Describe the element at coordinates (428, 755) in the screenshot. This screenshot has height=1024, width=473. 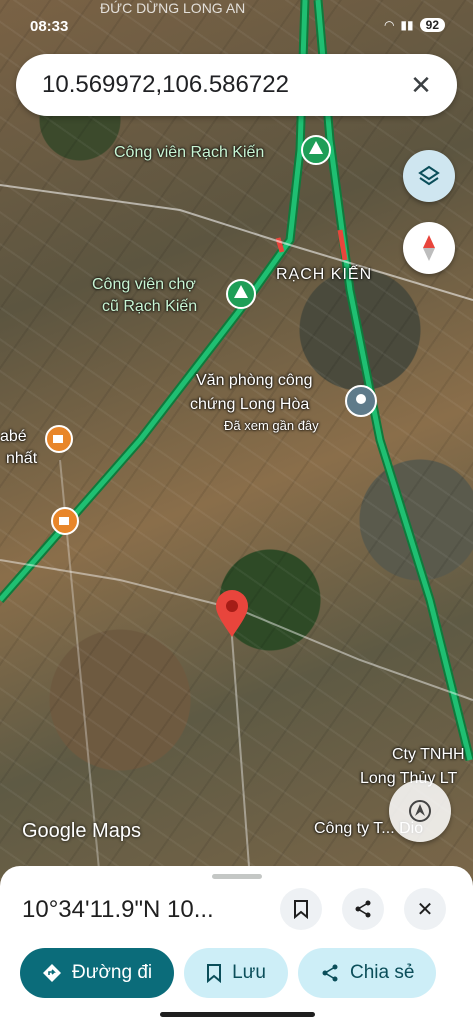
I see `map-label-cty-line1: Cty TNHH` at that location.